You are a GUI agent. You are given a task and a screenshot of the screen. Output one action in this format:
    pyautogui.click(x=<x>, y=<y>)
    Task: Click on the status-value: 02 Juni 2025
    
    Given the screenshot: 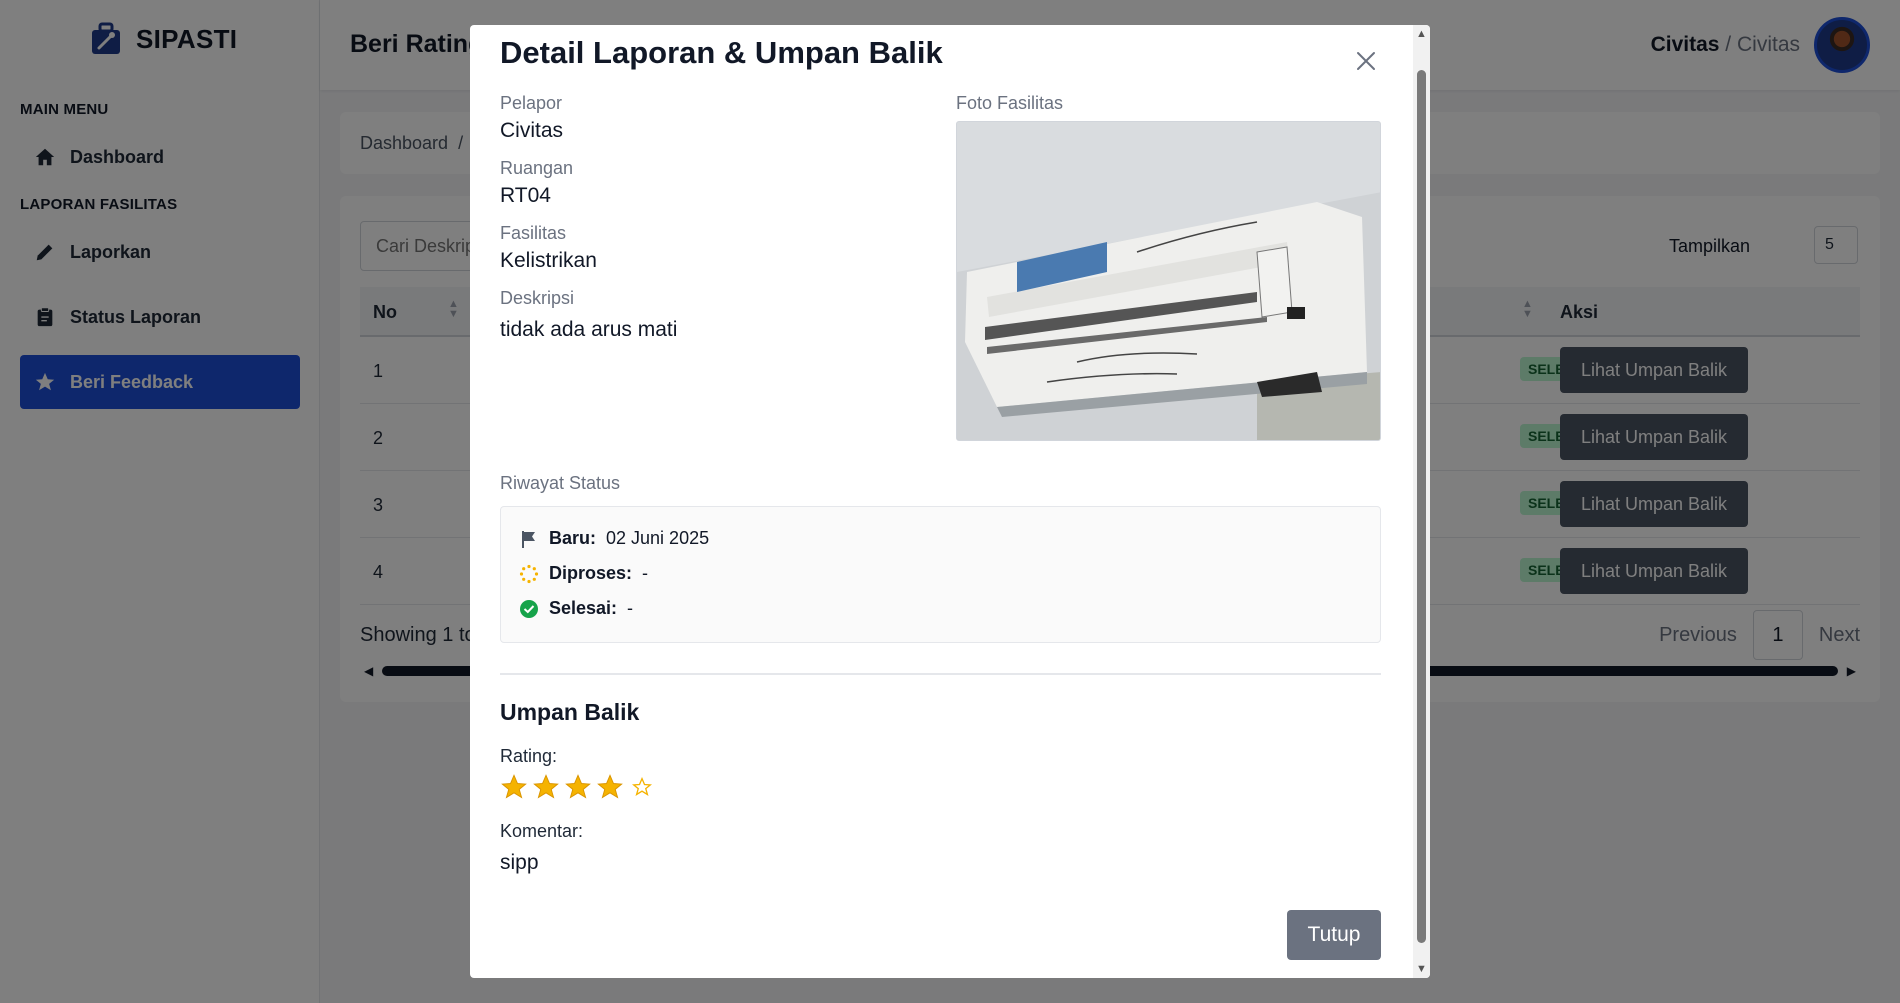 What is the action you would take?
    pyautogui.click(x=658, y=538)
    